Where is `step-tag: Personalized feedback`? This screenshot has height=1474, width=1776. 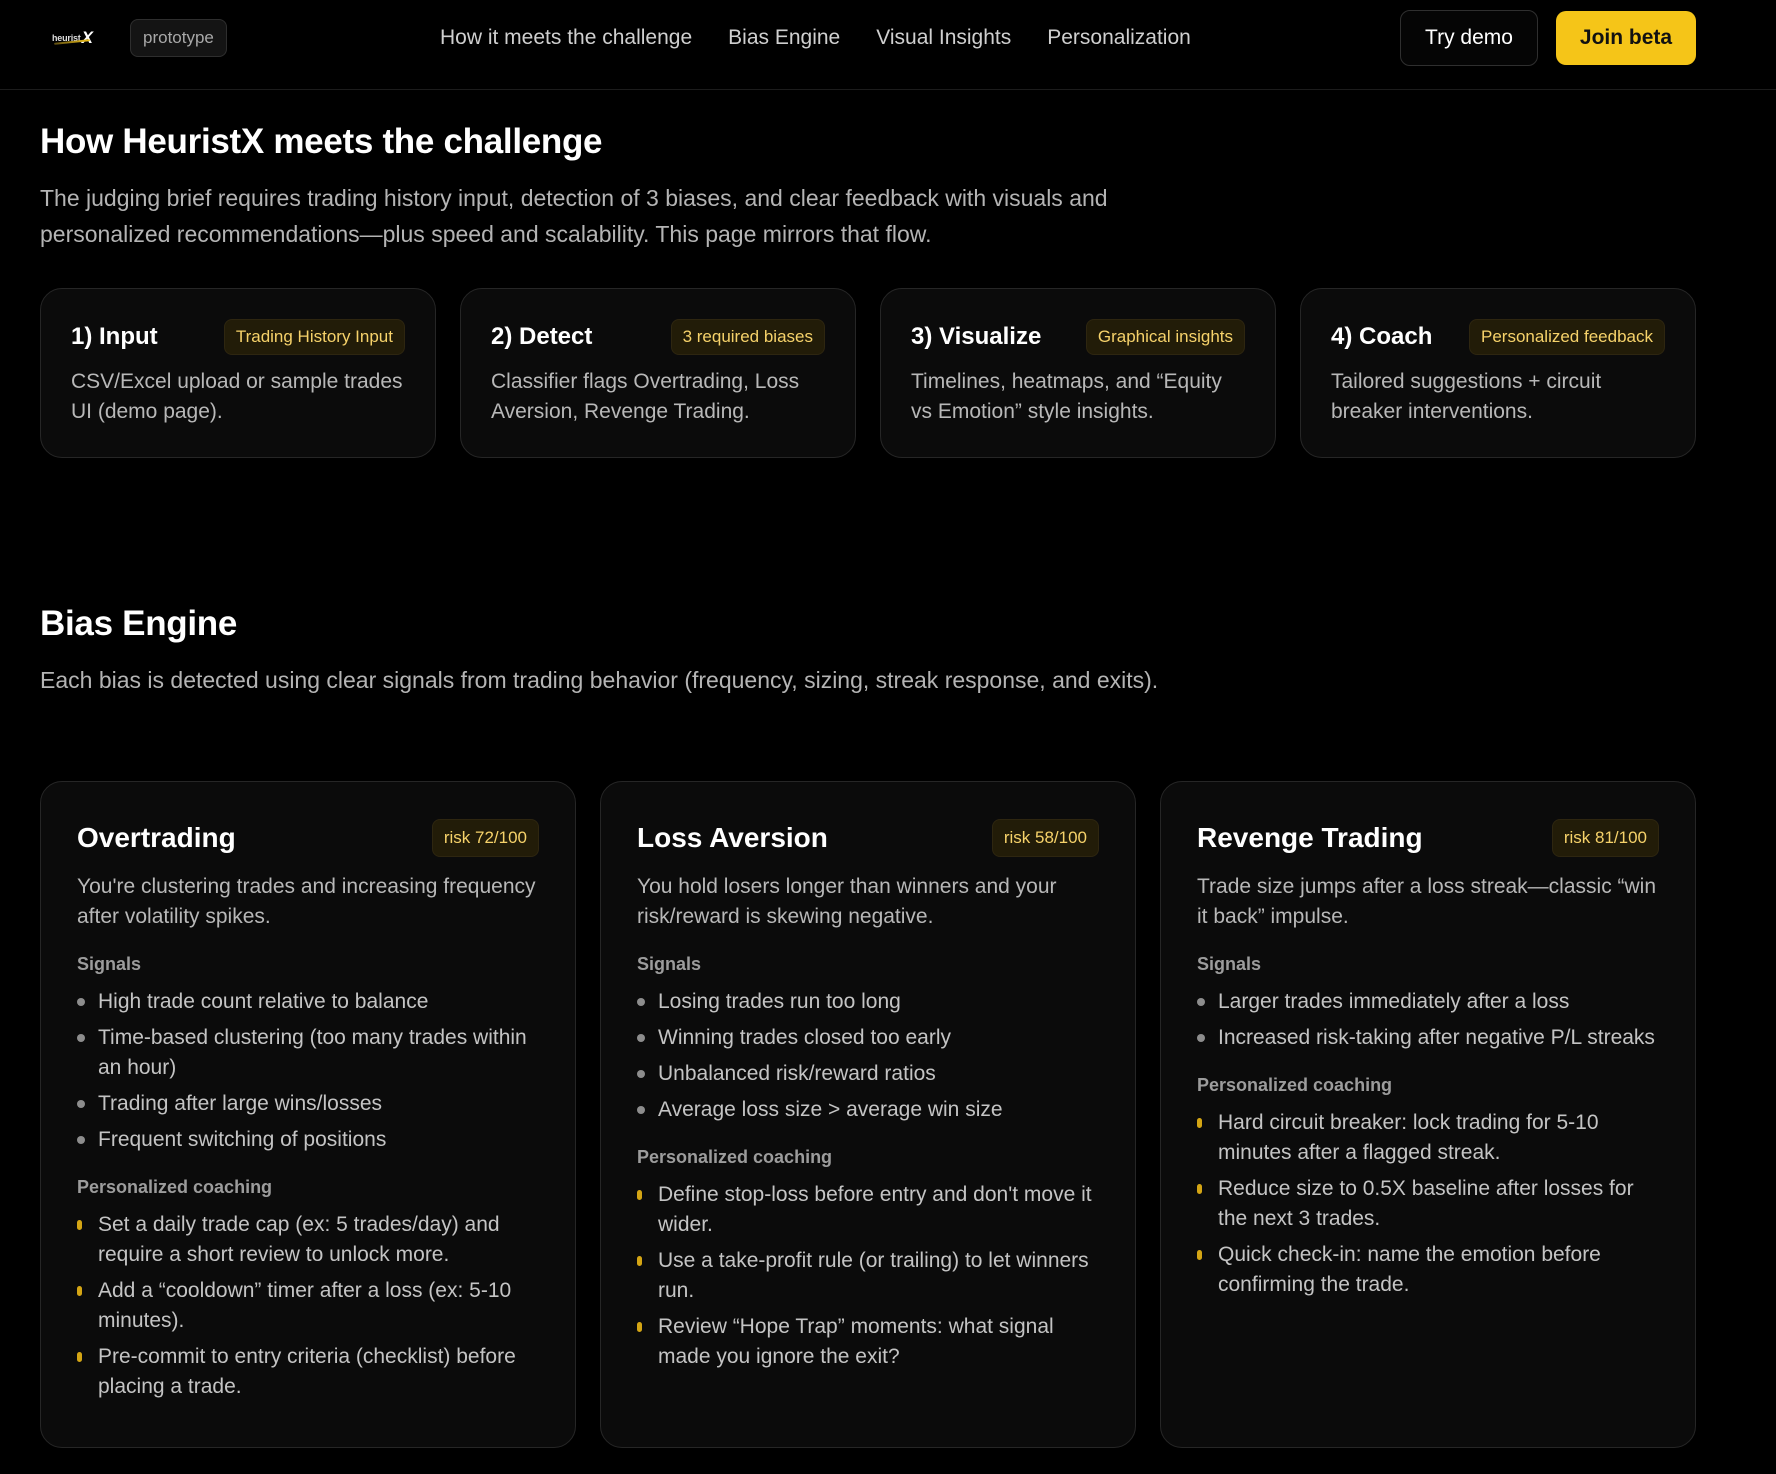
step-tag: Personalized feedback is located at coordinates (1566, 337).